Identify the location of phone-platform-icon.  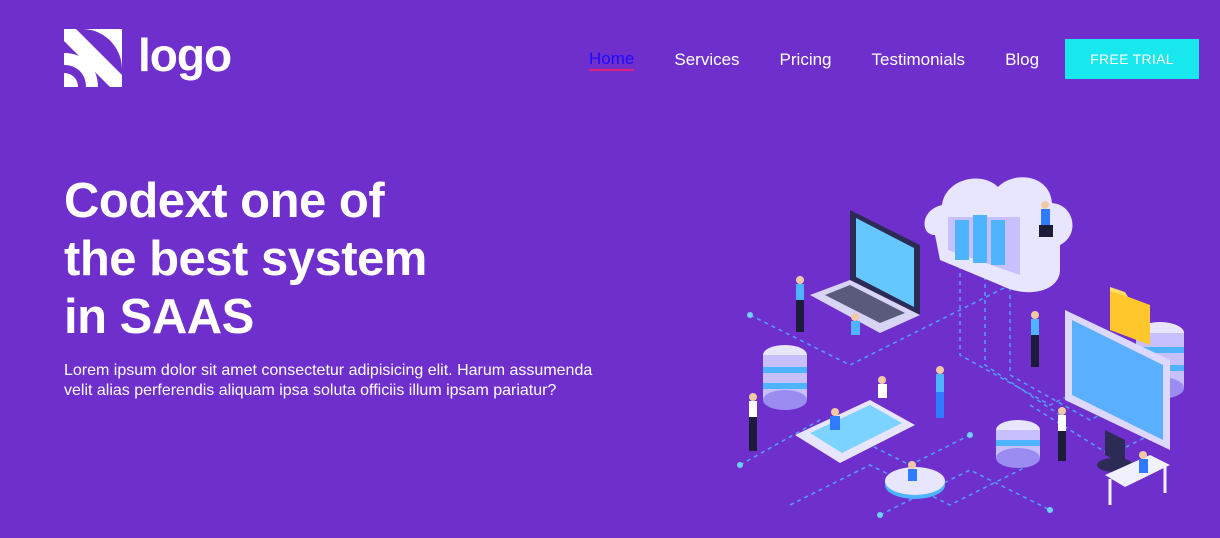
(855, 431).